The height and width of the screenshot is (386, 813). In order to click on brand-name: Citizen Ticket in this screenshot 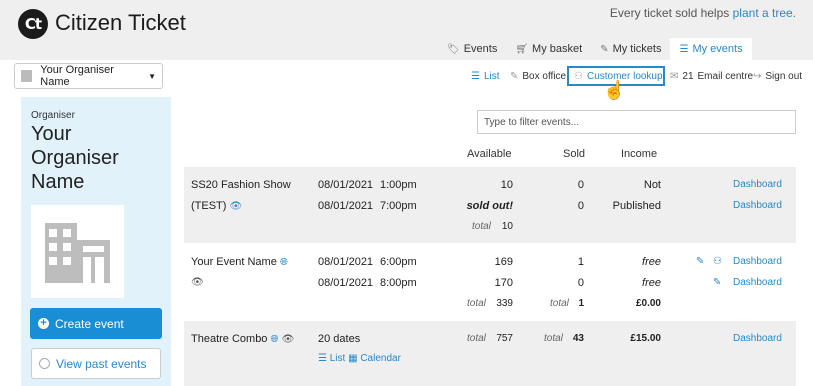, I will do `click(120, 23)`.